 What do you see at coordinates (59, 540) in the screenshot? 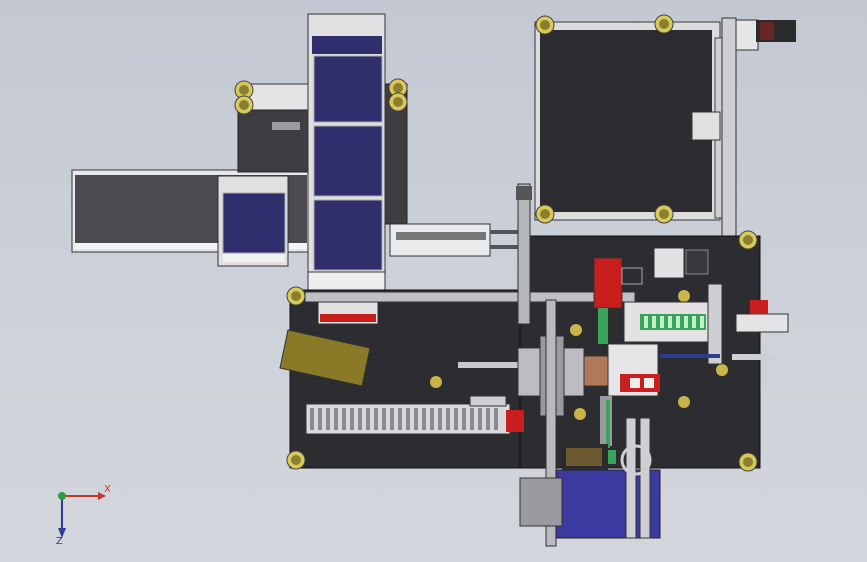
I see `z-axis-label: Z` at bounding box center [59, 540].